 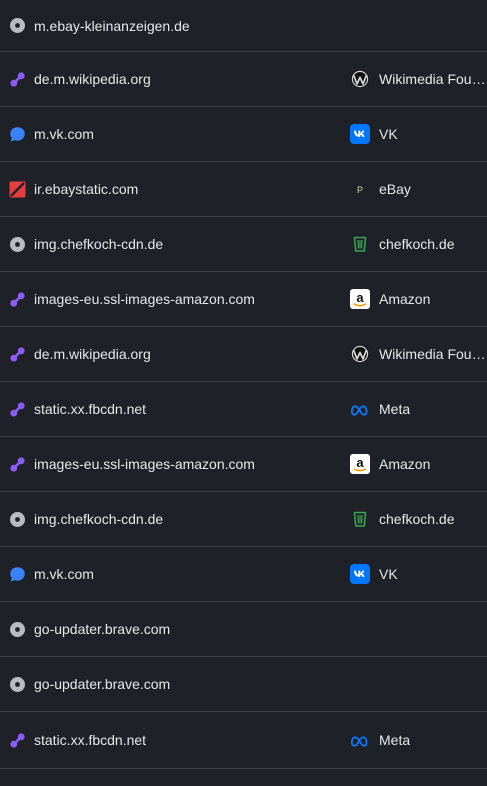 I want to click on svg-text: P, so click(x=360, y=190).